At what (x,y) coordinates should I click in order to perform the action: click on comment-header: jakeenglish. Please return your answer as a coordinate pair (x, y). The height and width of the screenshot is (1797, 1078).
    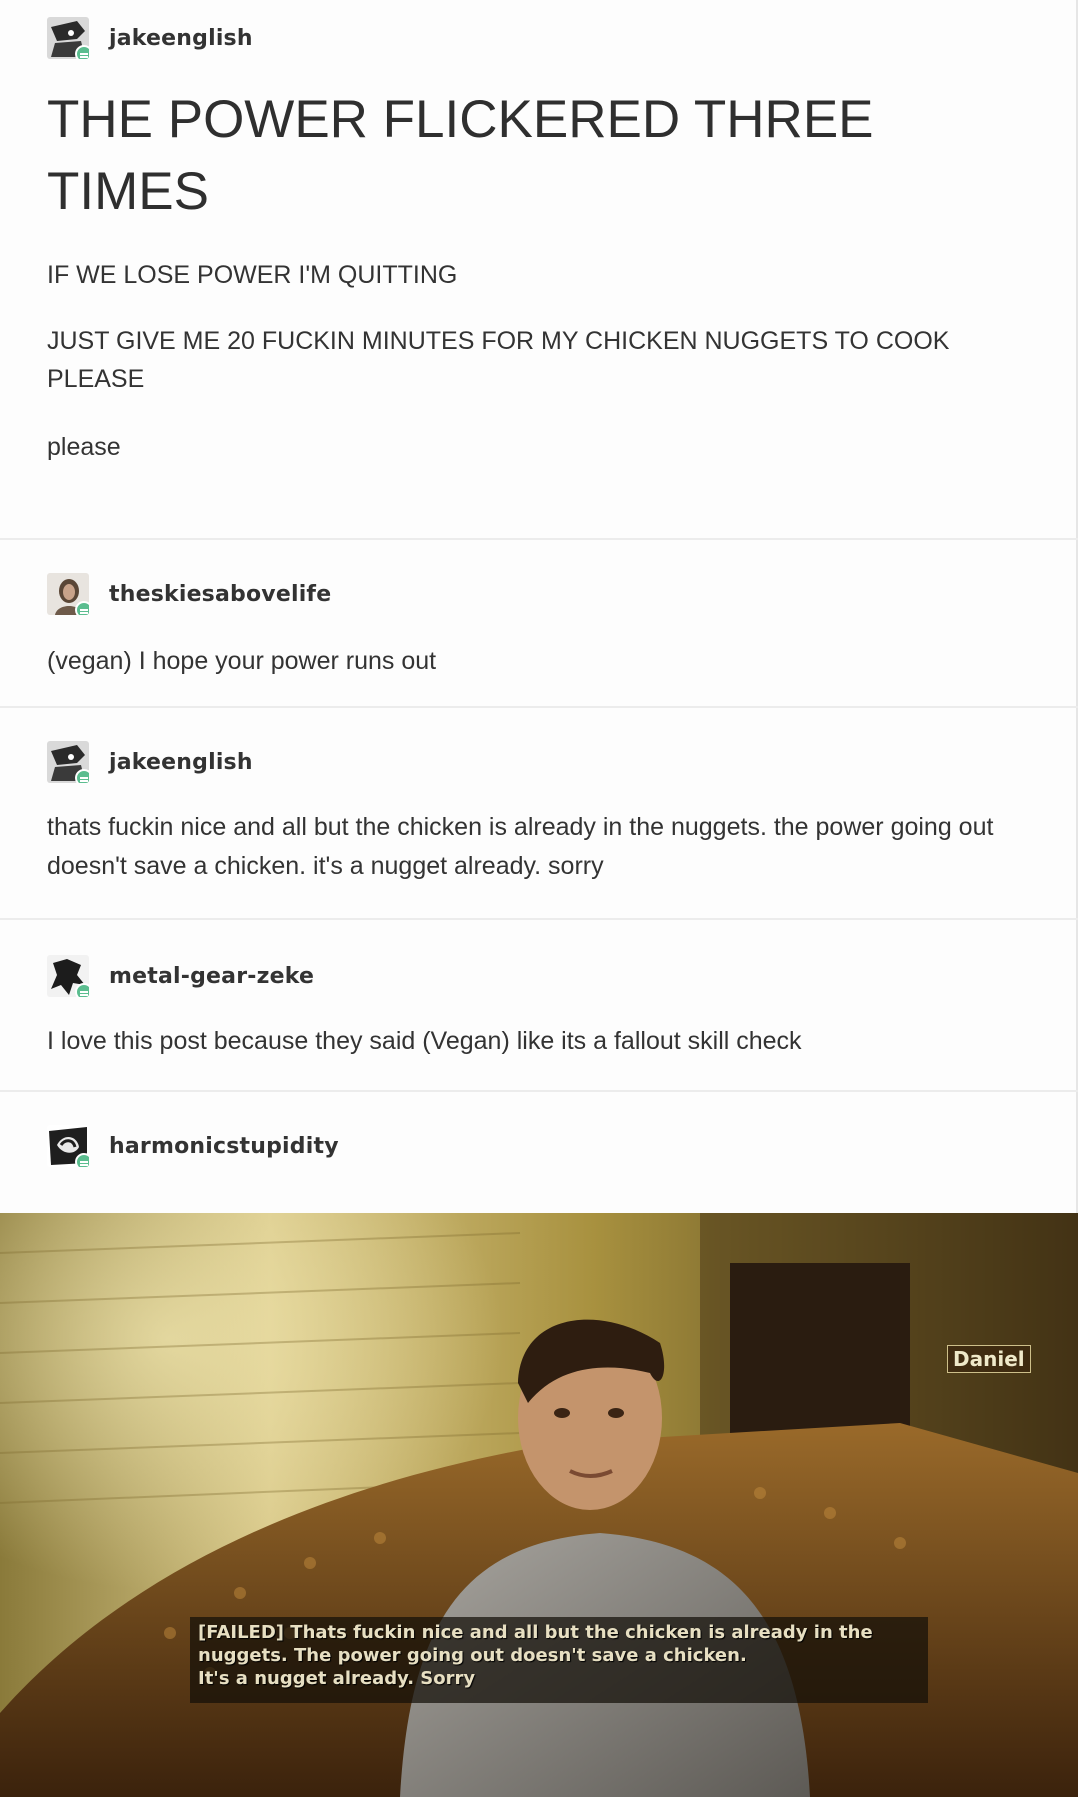
    Looking at the image, I should click on (562, 762).